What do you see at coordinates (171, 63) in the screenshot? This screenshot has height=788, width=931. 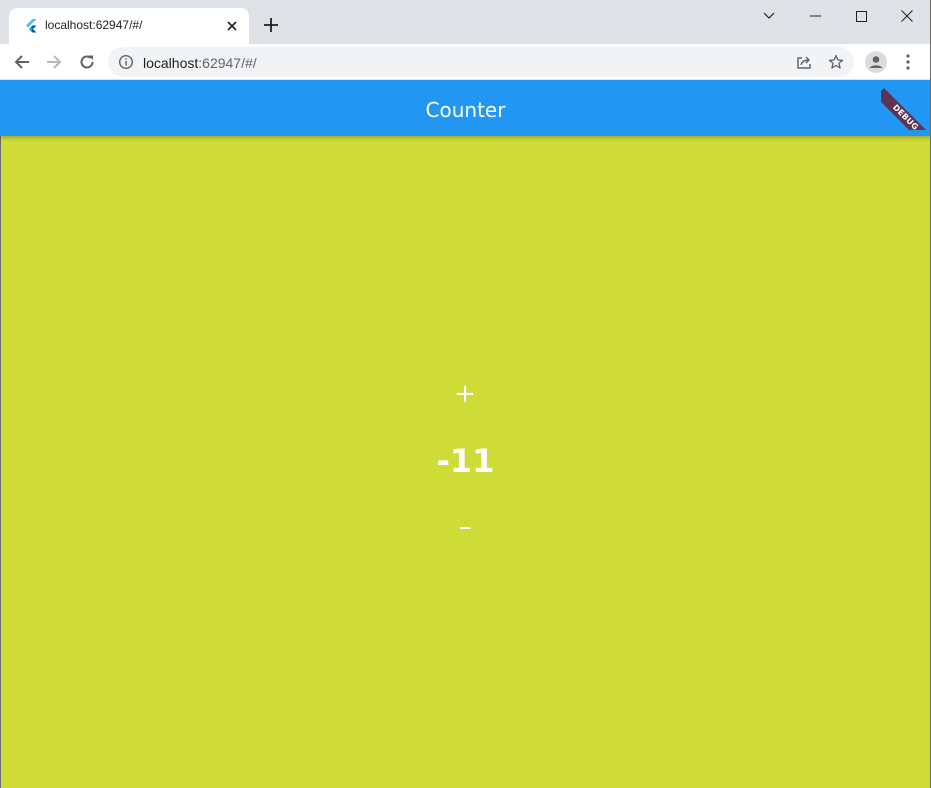 I see `url-host: localhost` at bounding box center [171, 63].